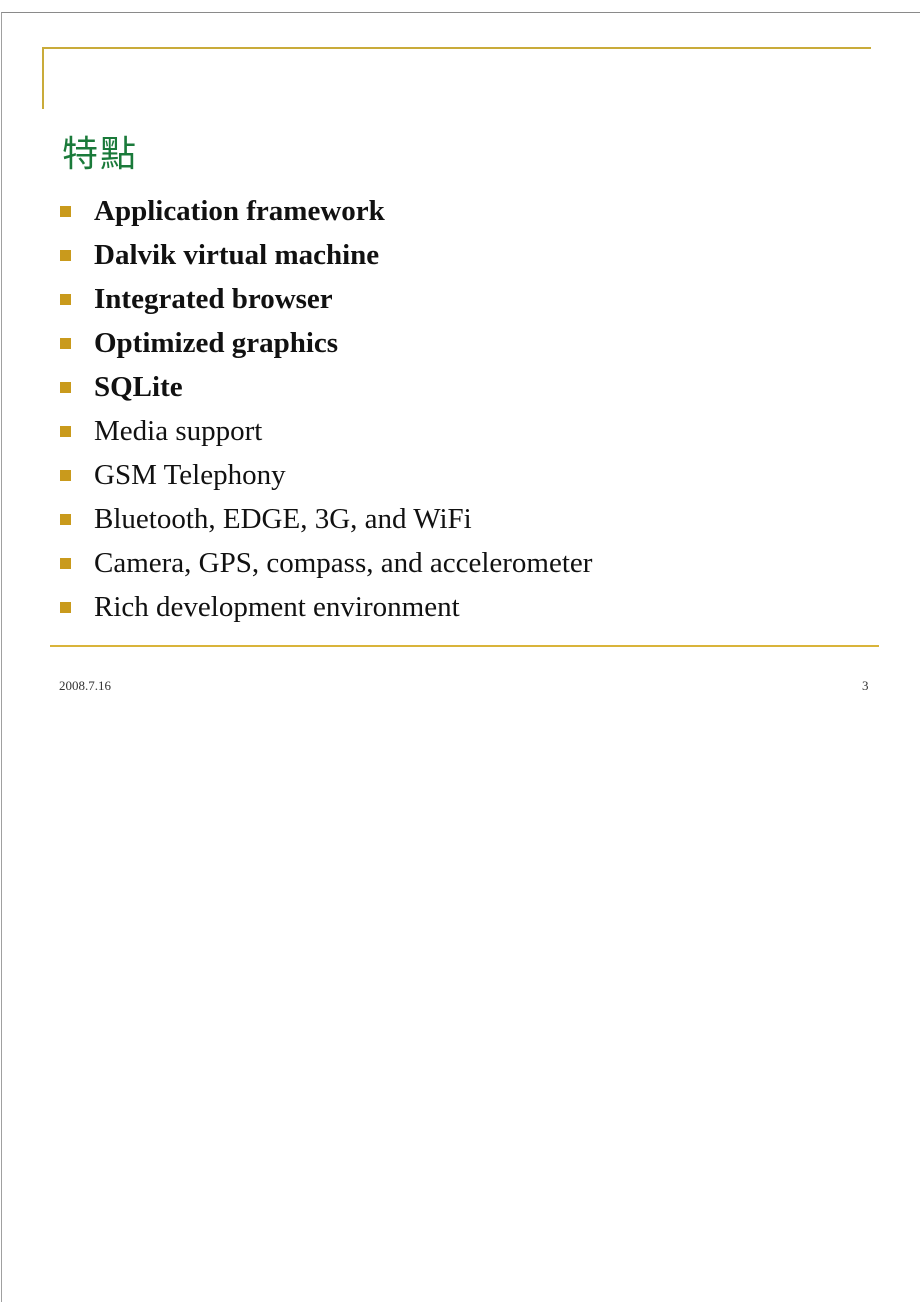 The width and height of the screenshot is (920, 1302). Describe the element at coordinates (239, 210) in the screenshot. I see `bullet-text: Application framework` at that location.